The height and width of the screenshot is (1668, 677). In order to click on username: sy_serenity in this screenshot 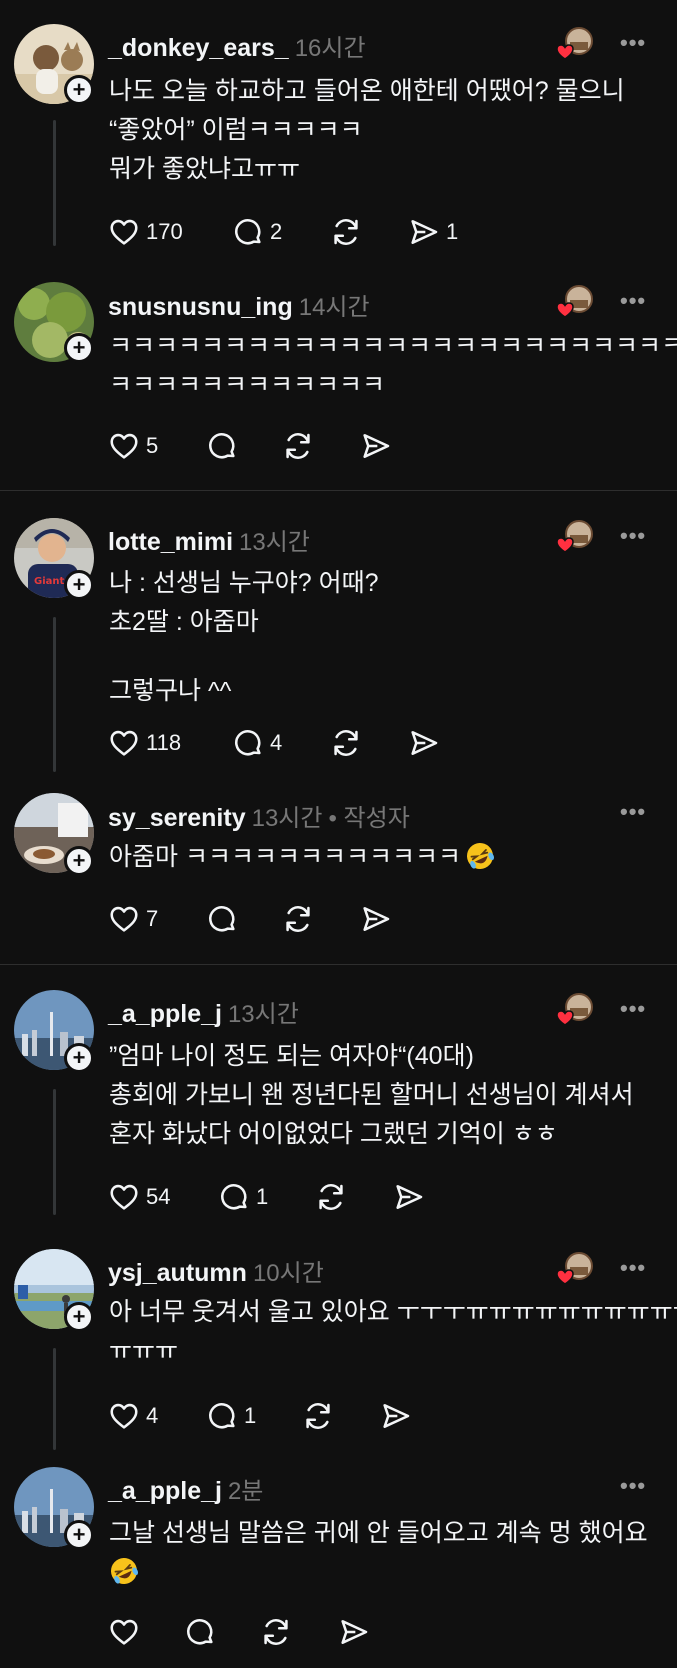, I will do `click(177, 818)`.